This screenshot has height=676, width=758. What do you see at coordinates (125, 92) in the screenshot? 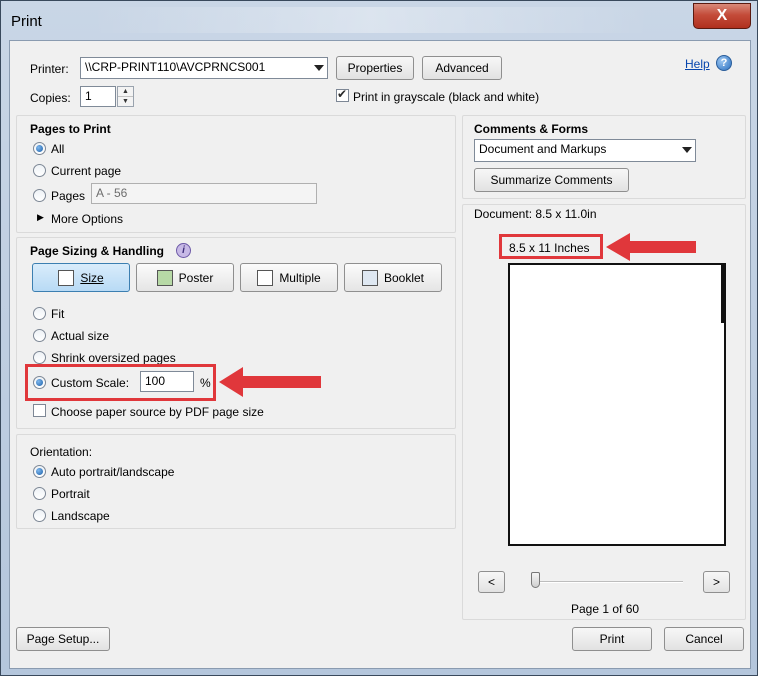
I see `stepper-up-icon: ▲` at bounding box center [125, 92].